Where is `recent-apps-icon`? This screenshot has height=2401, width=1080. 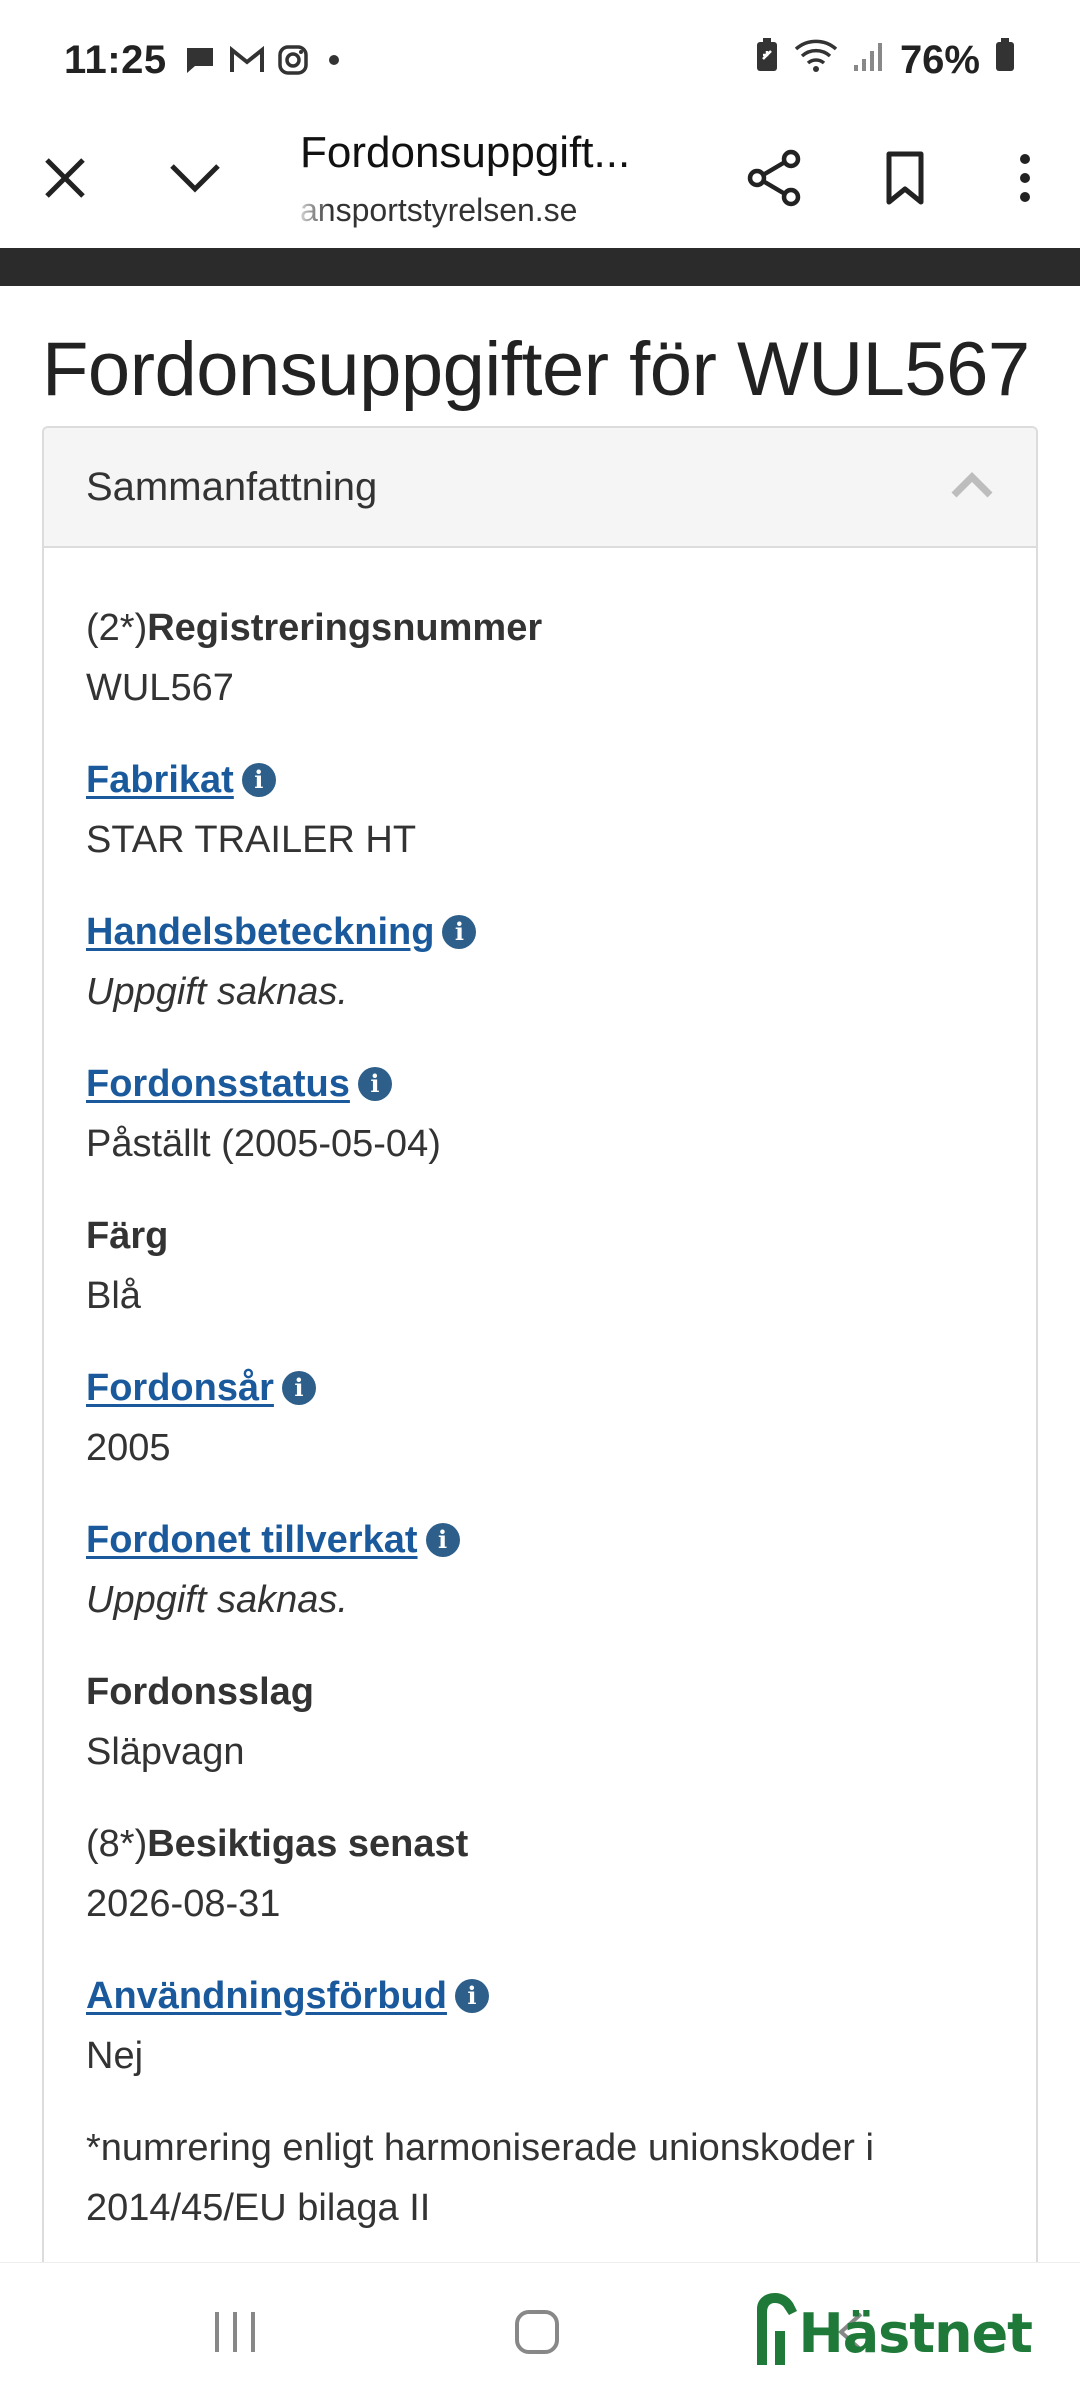
recent-apps-icon is located at coordinates (235, 2332).